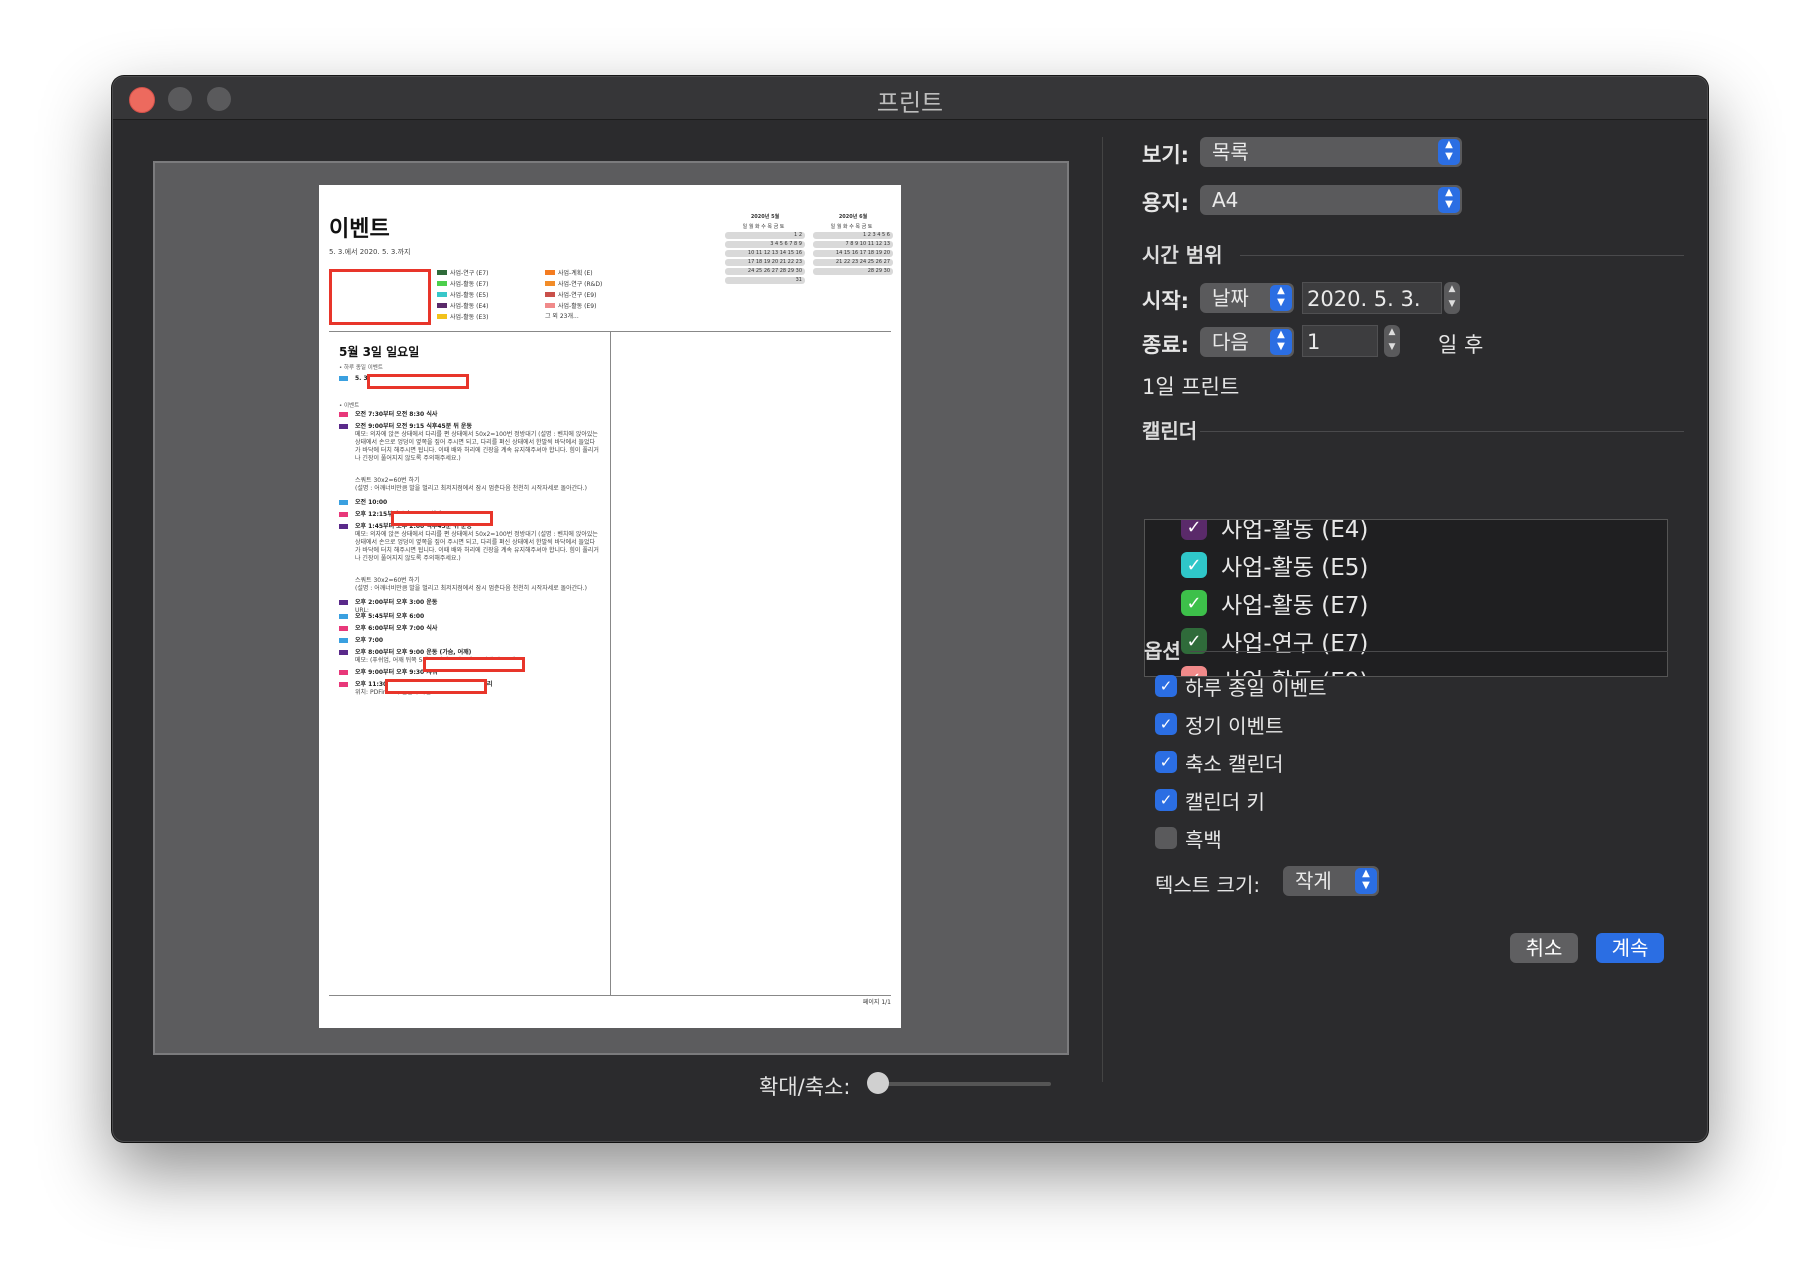 The width and height of the screenshot is (1818, 1288). Describe the element at coordinates (1234, 725) in the screenshot. I see `option-label: 정기 이벤트` at that location.